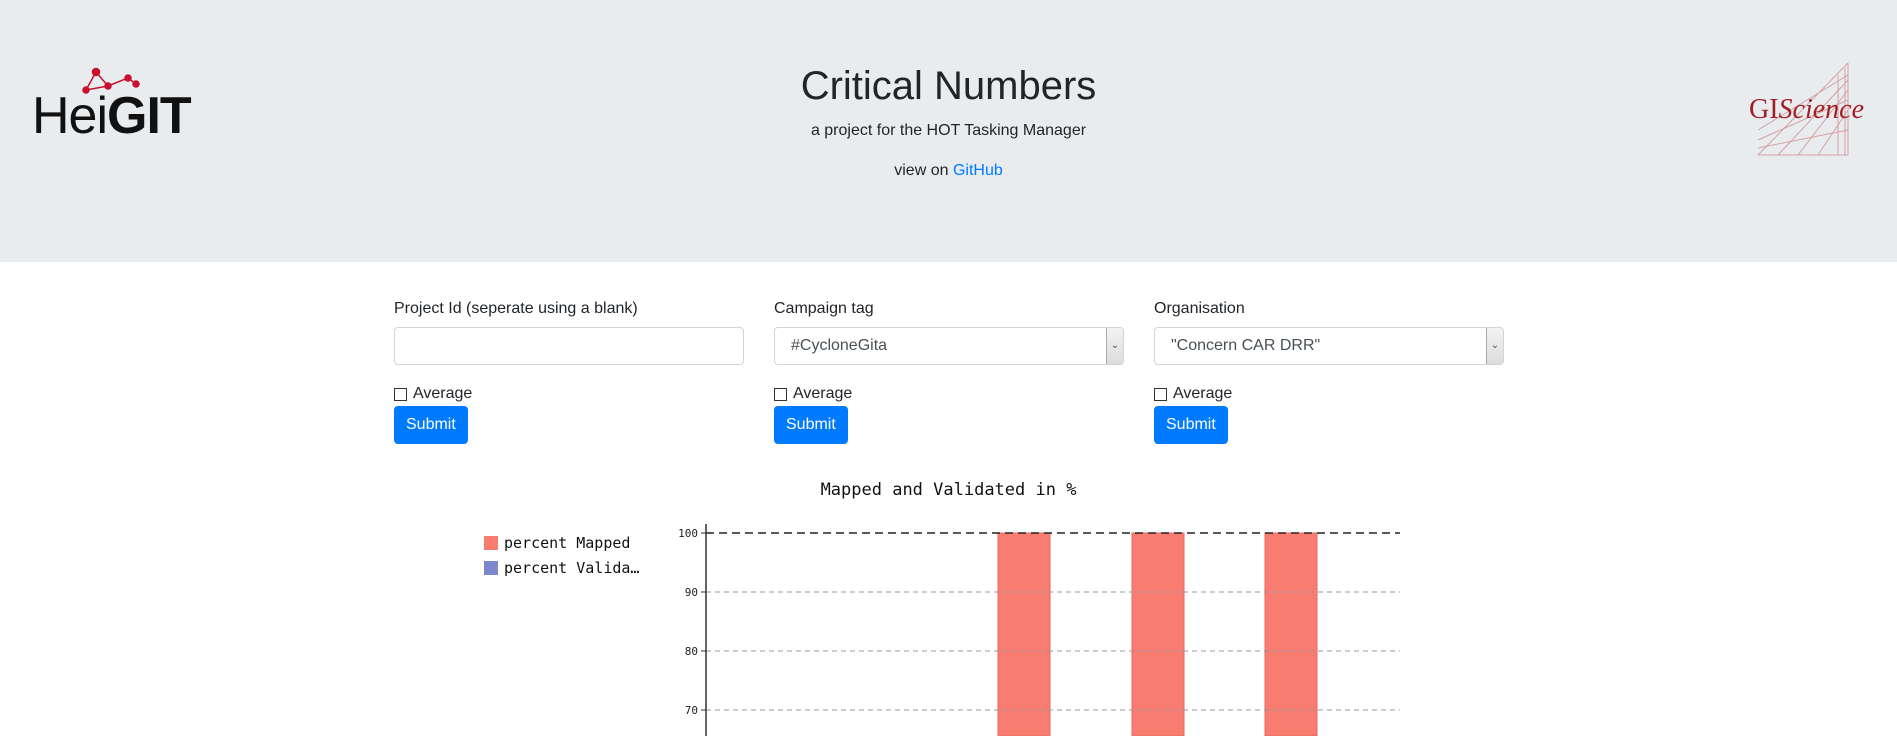 The height and width of the screenshot is (736, 1897). I want to click on bar-chart: 100 90 80 70, so click(1039, 630).